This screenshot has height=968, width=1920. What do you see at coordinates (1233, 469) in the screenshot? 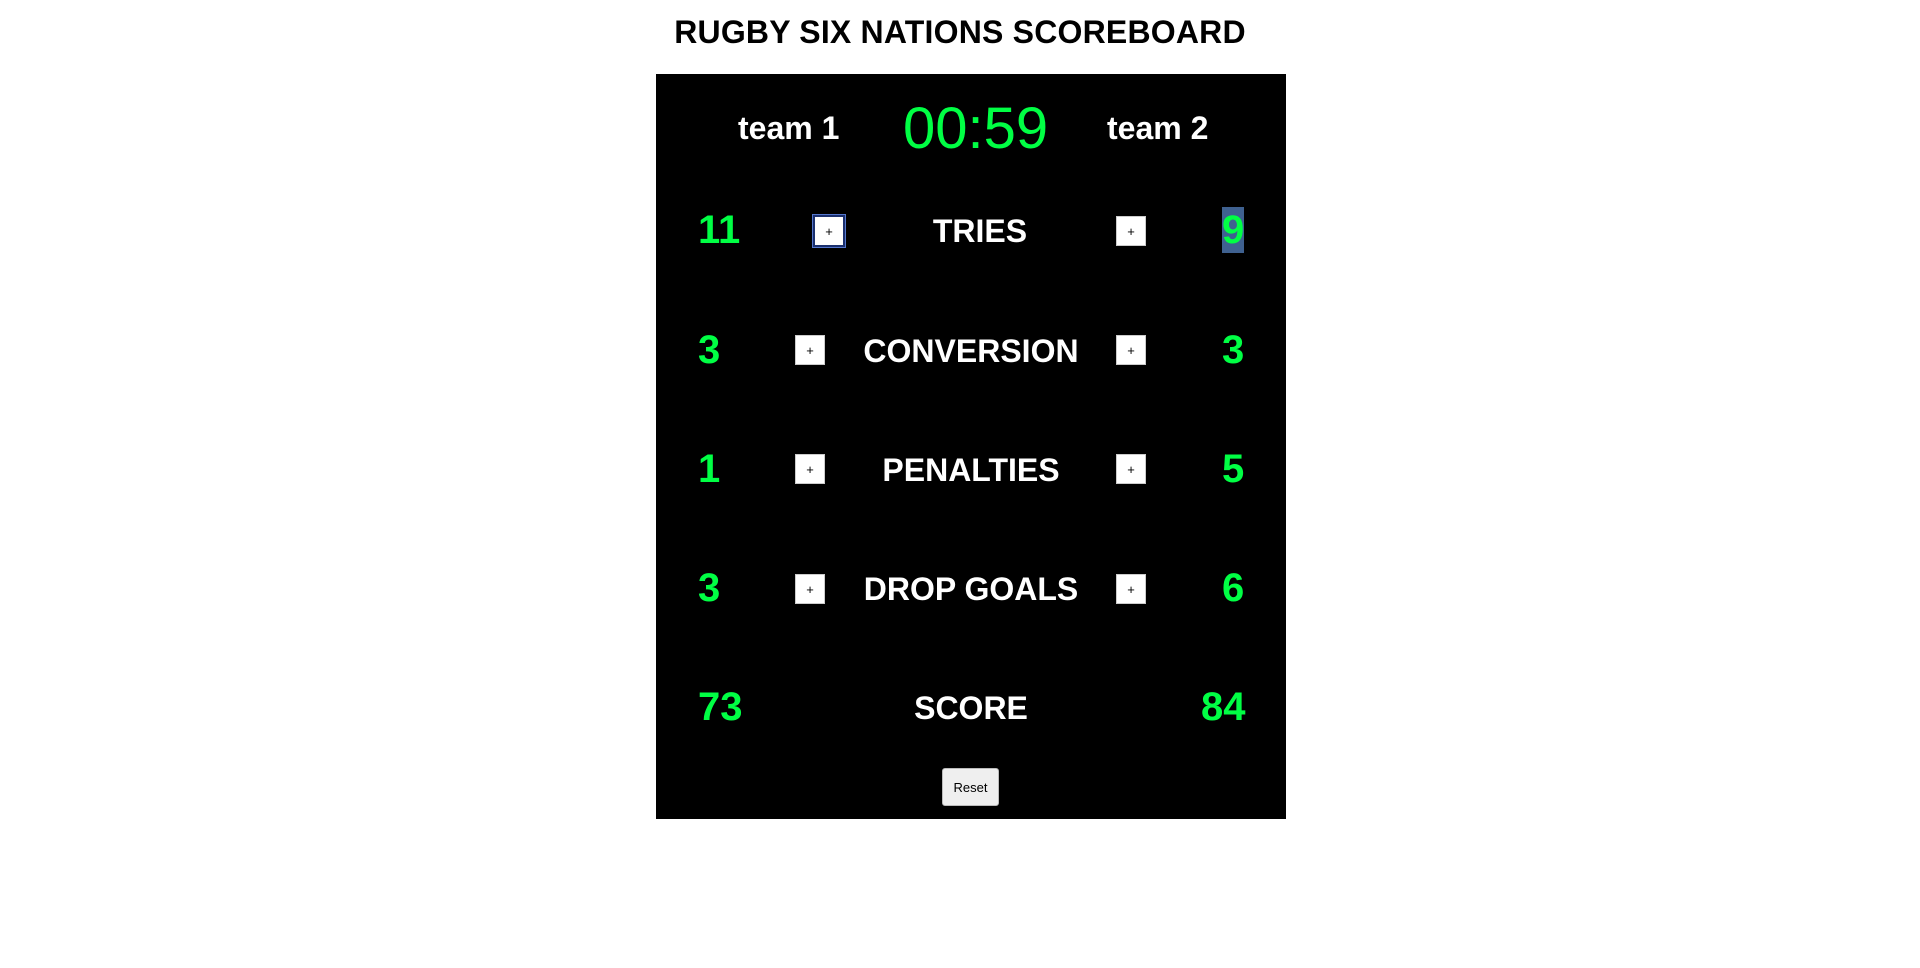
I see `team2-penalties-value: 5` at bounding box center [1233, 469].